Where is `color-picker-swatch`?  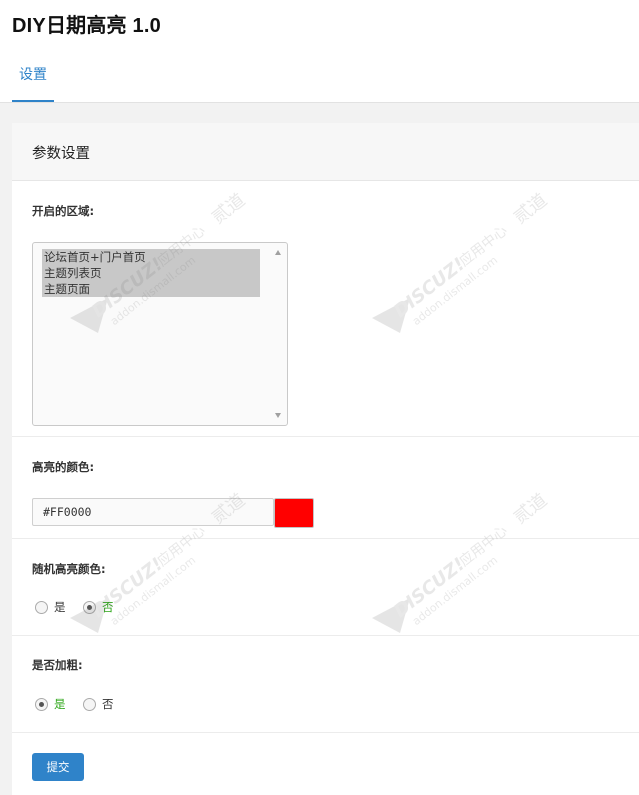
color-picker-swatch is located at coordinates (294, 513).